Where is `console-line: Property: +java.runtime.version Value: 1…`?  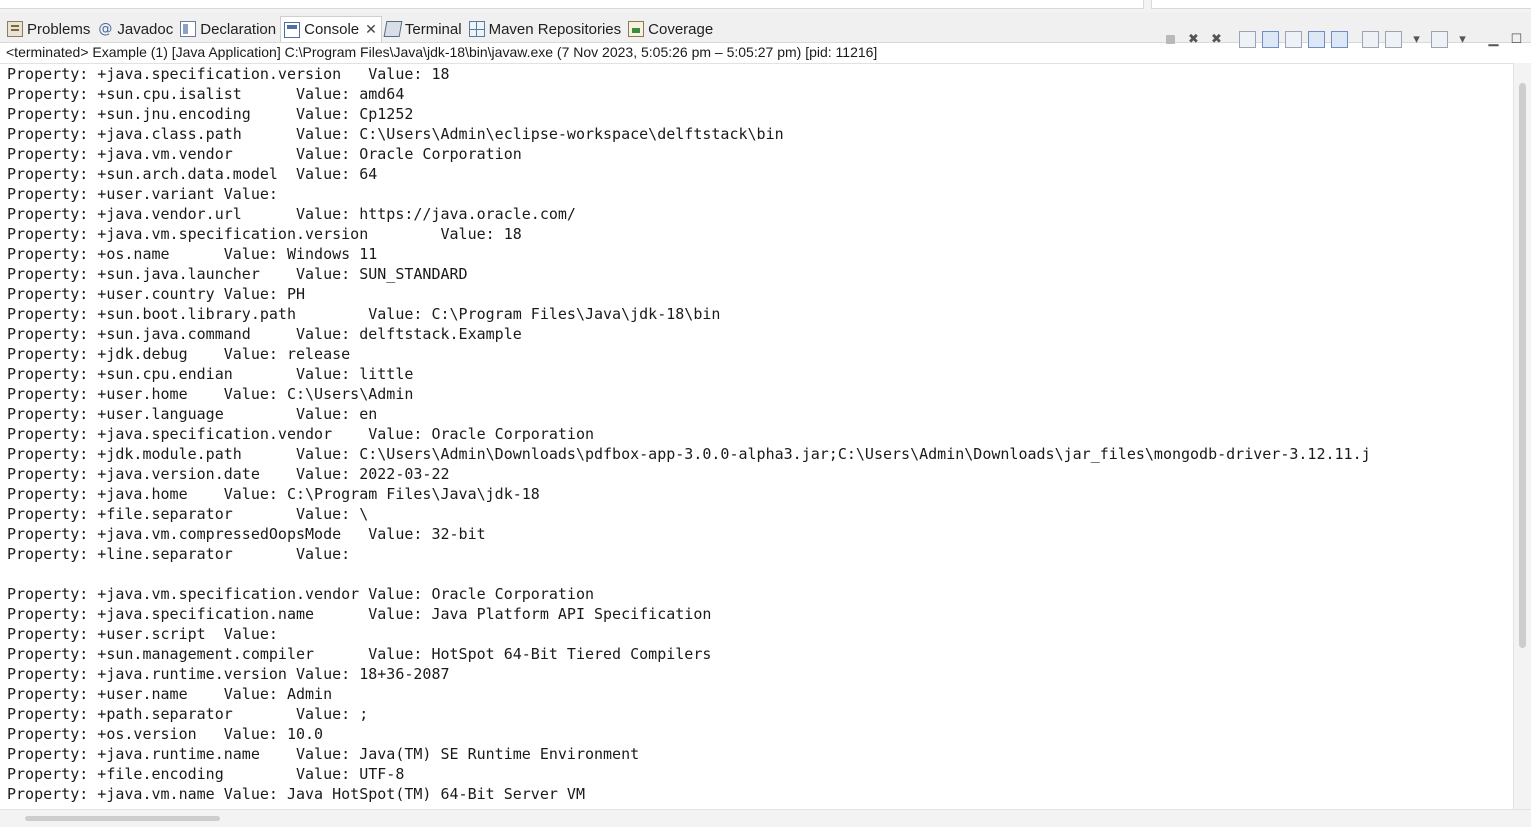 console-line: Property: +java.runtime.version Value: 1… is located at coordinates (228, 674).